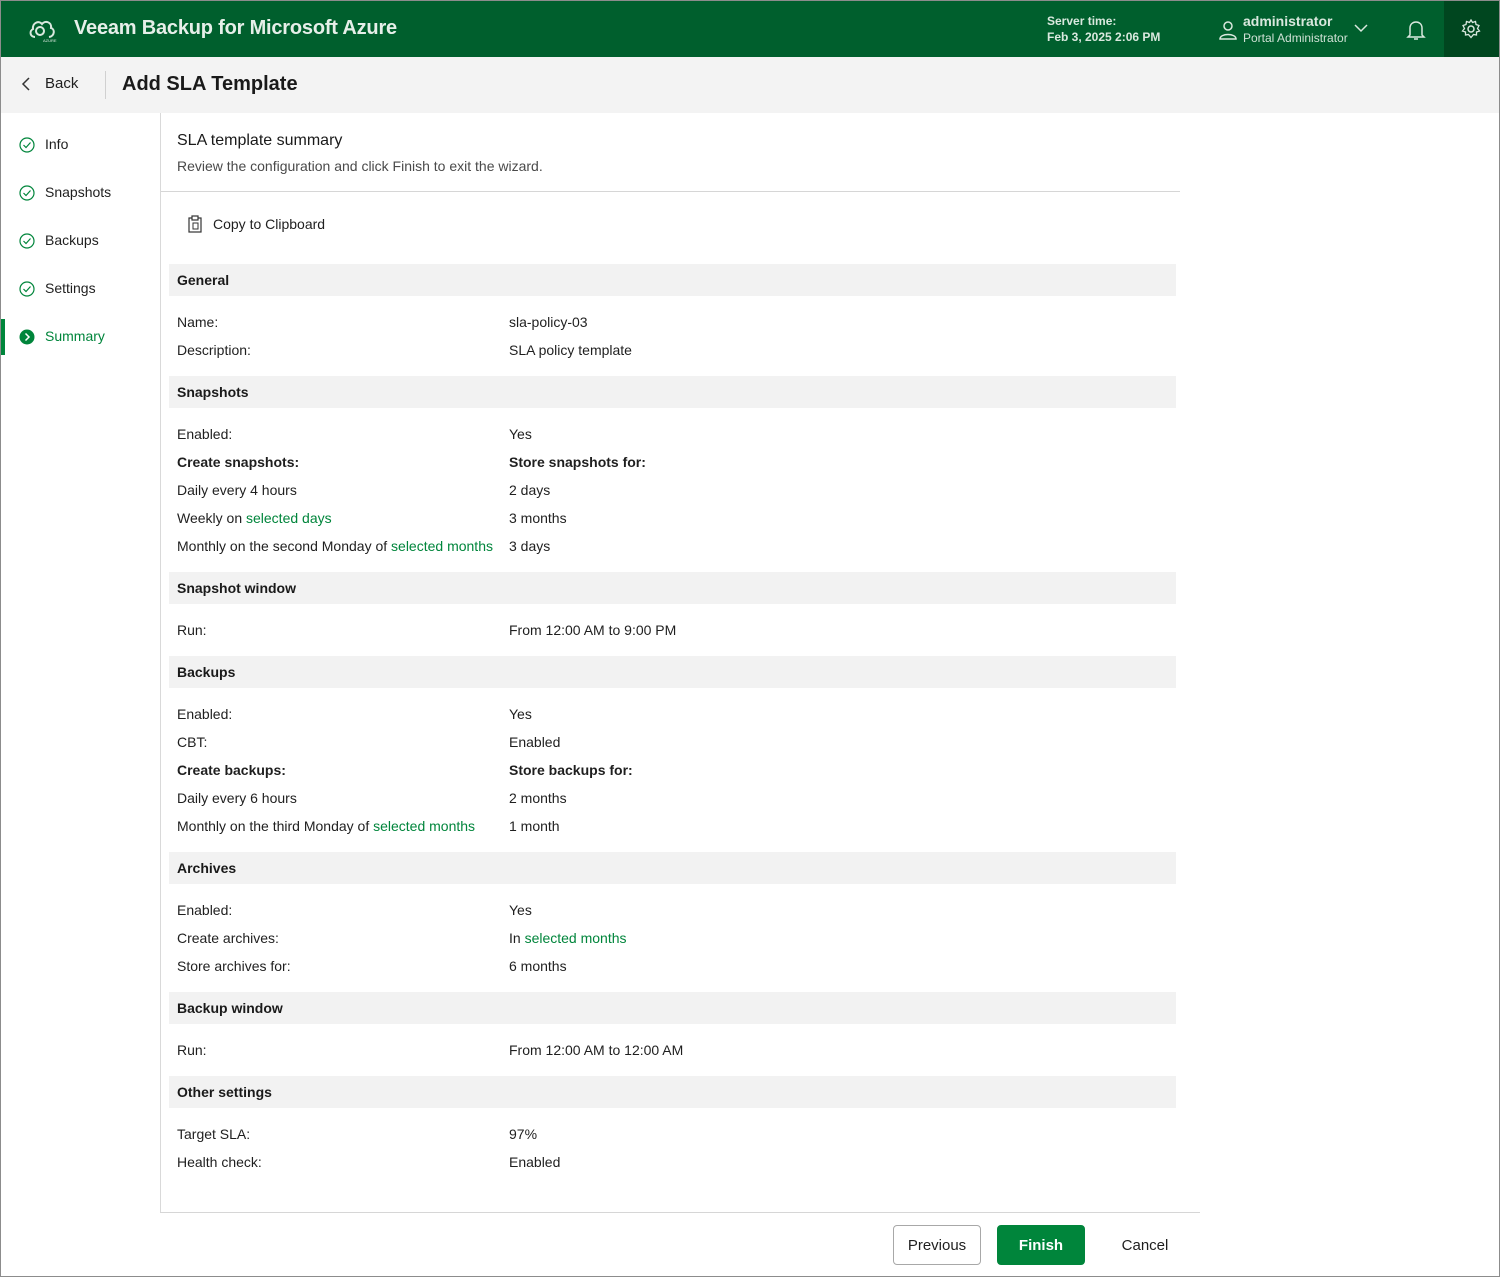  What do you see at coordinates (1041, 1245) in the screenshot?
I see `finish-button: Finish` at bounding box center [1041, 1245].